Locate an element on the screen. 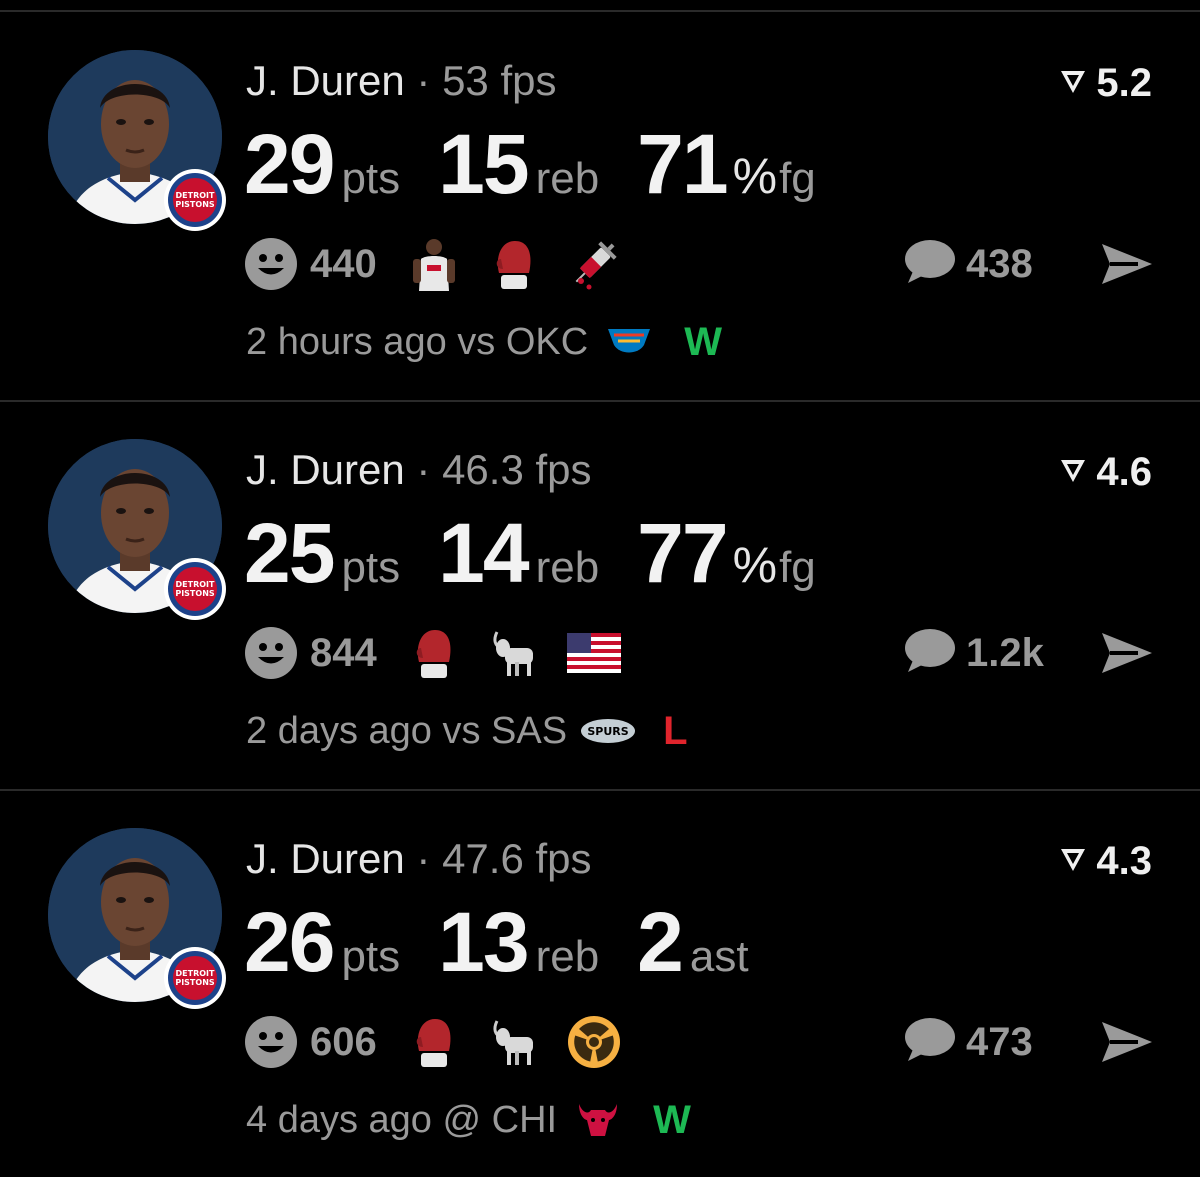 The image size is (1200, 1177). game-info: 2 hours ago vs OKC W is located at coordinates (484, 342).